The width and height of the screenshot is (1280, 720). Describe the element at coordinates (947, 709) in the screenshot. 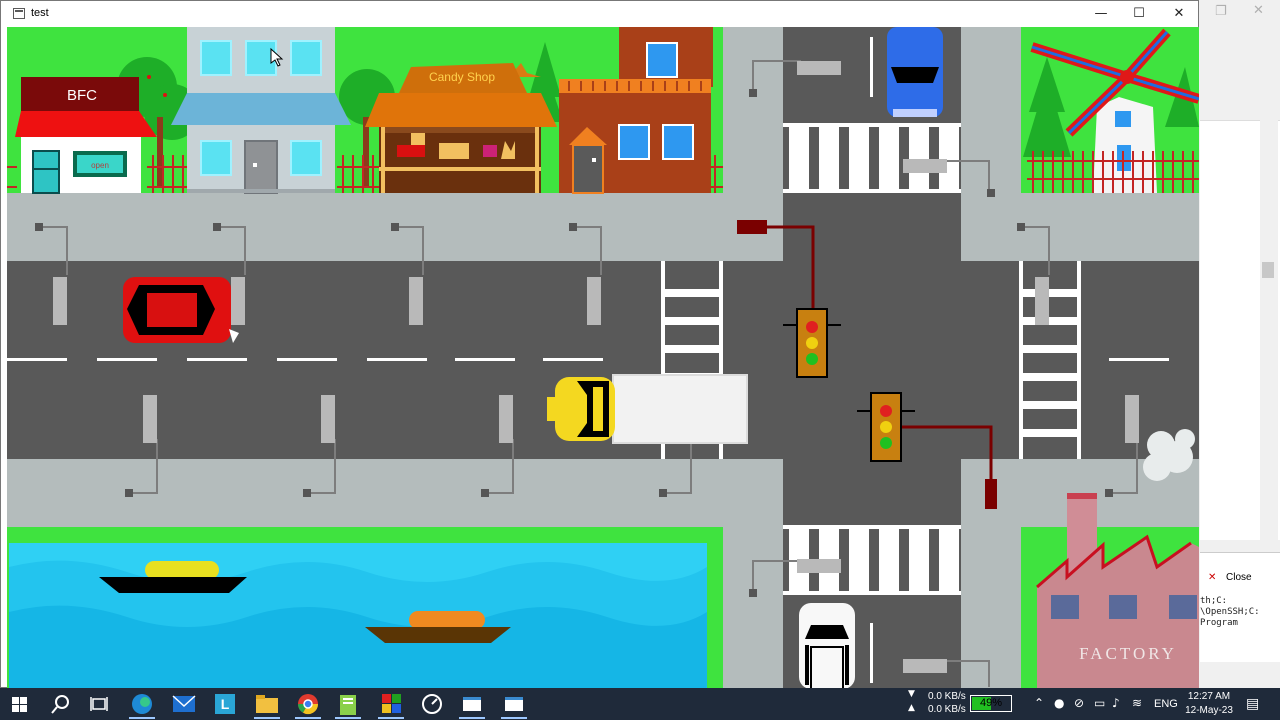

I see `upload-speed: 0.0 KB/s` at that location.